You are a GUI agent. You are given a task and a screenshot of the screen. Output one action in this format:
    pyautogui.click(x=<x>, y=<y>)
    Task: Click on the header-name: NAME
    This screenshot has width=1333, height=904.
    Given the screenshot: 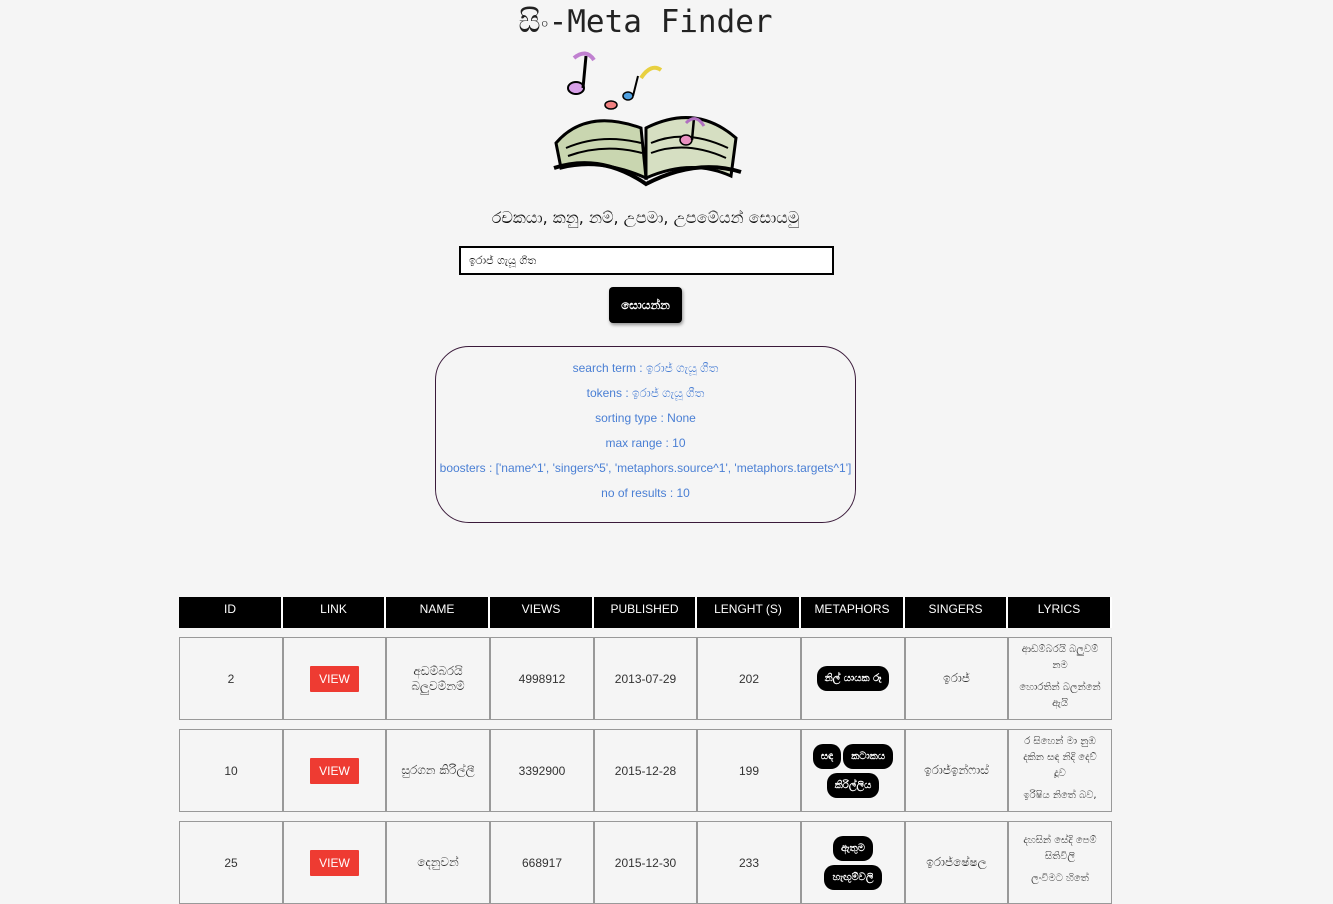 What is the action you would take?
    pyautogui.click(x=438, y=612)
    